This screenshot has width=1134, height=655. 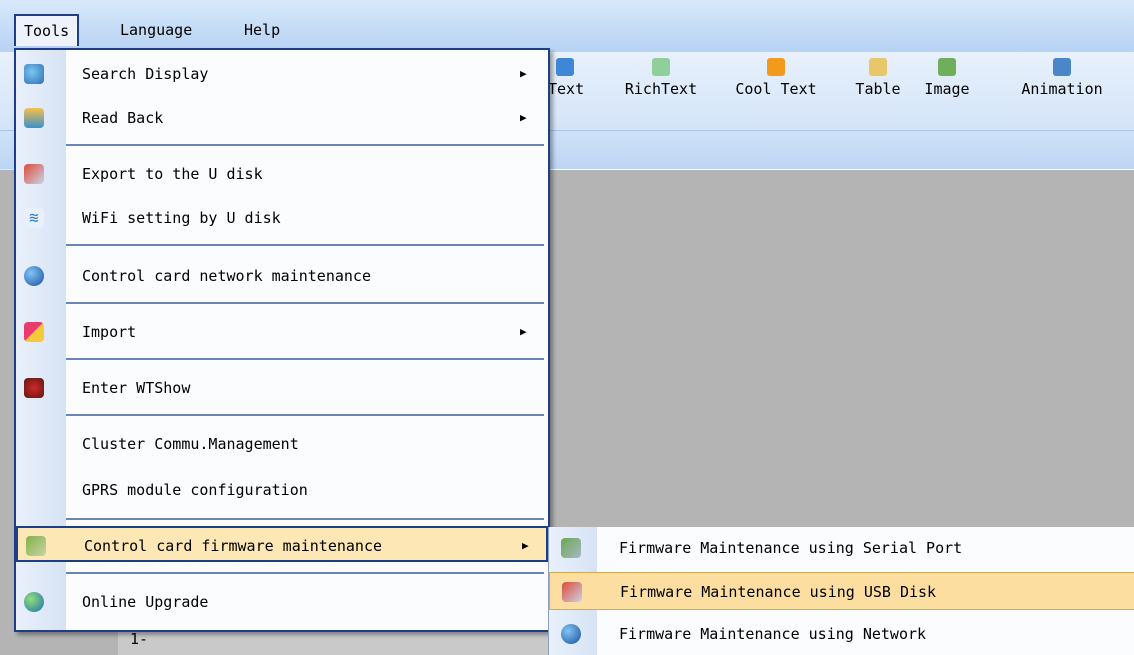 I want to click on submenu-item-usb-disk: Firmware Maintenance using USB Disk, so click(x=841, y=591).